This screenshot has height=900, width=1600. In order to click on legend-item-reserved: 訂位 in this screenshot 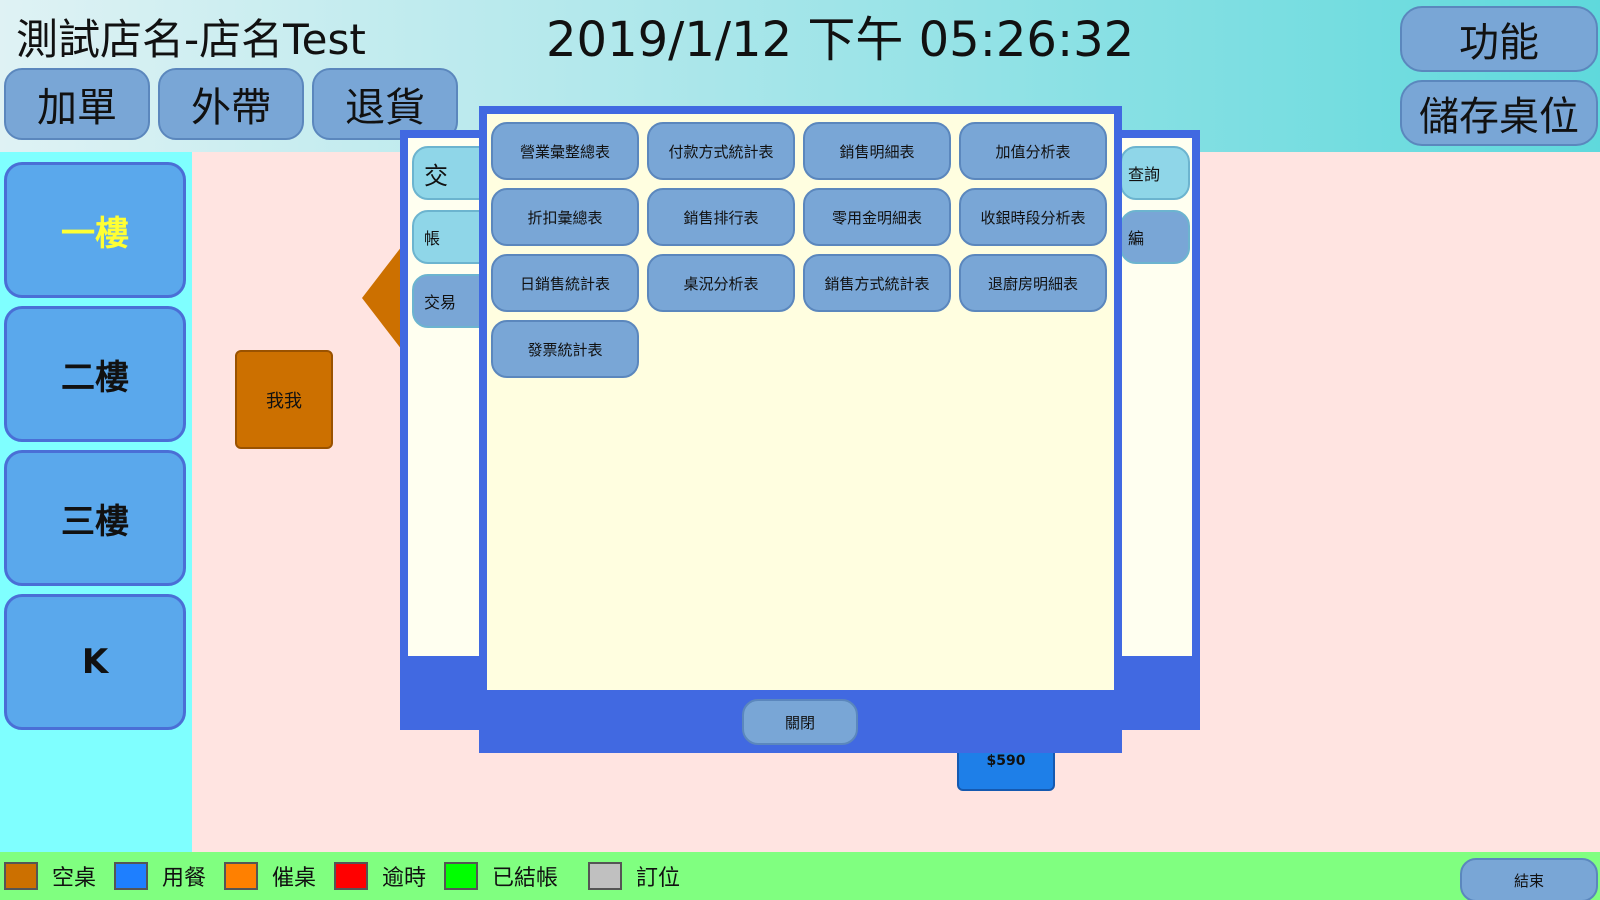, I will do `click(634, 876)`.